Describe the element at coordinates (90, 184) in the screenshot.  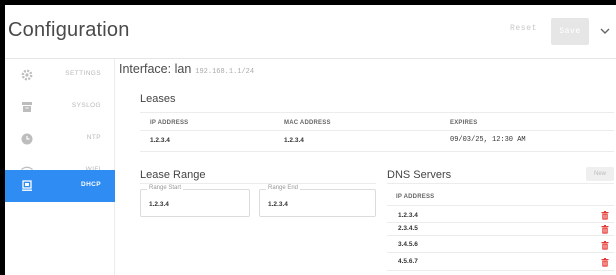
I see `sidebar-item-label: DHCP` at that location.